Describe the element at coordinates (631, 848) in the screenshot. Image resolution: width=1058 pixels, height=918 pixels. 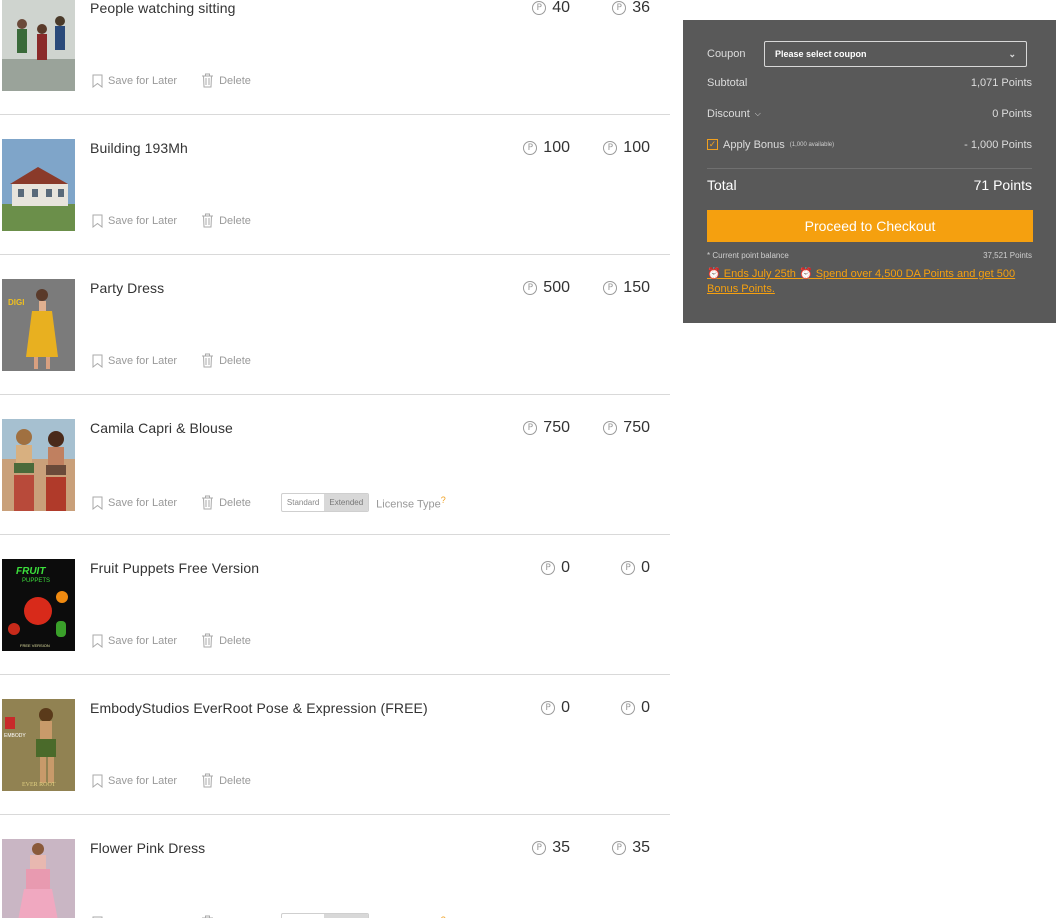
I see `price-sale: P 35` at that location.